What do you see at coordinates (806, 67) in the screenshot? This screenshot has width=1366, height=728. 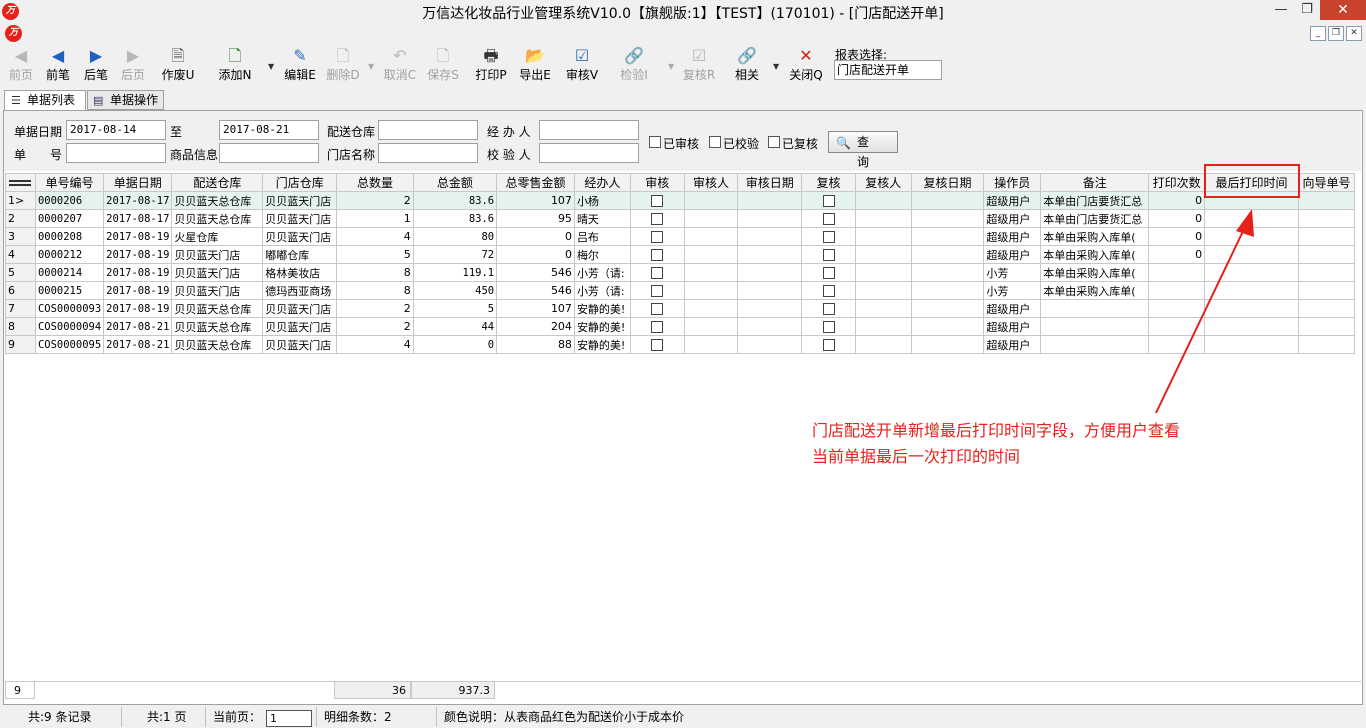 I see `toolbar-button-close-x: ✕ 关闭Q` at bounding box center [806, 67].